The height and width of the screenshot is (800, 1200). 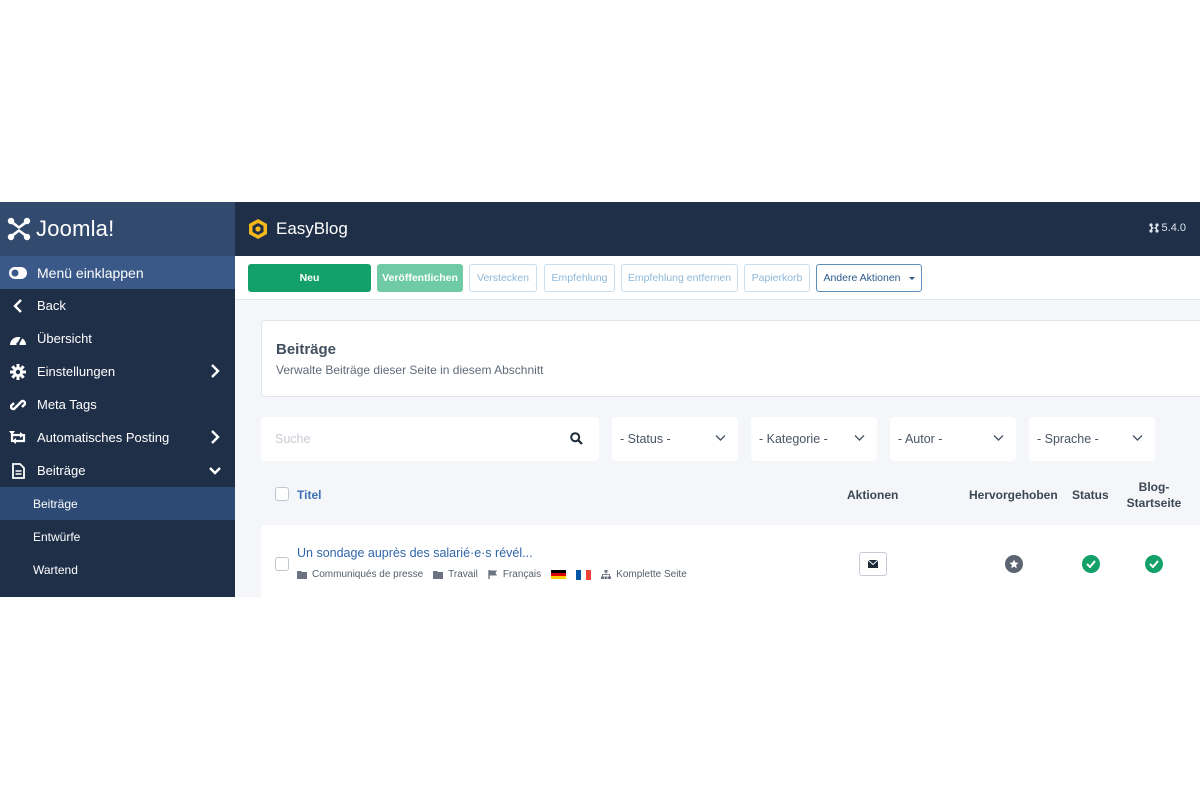 What do you see at coordinates (67, 404) in the screenshot?
I see `sidebar-item-label: Meta Tags` at bounding box center [67, 404].